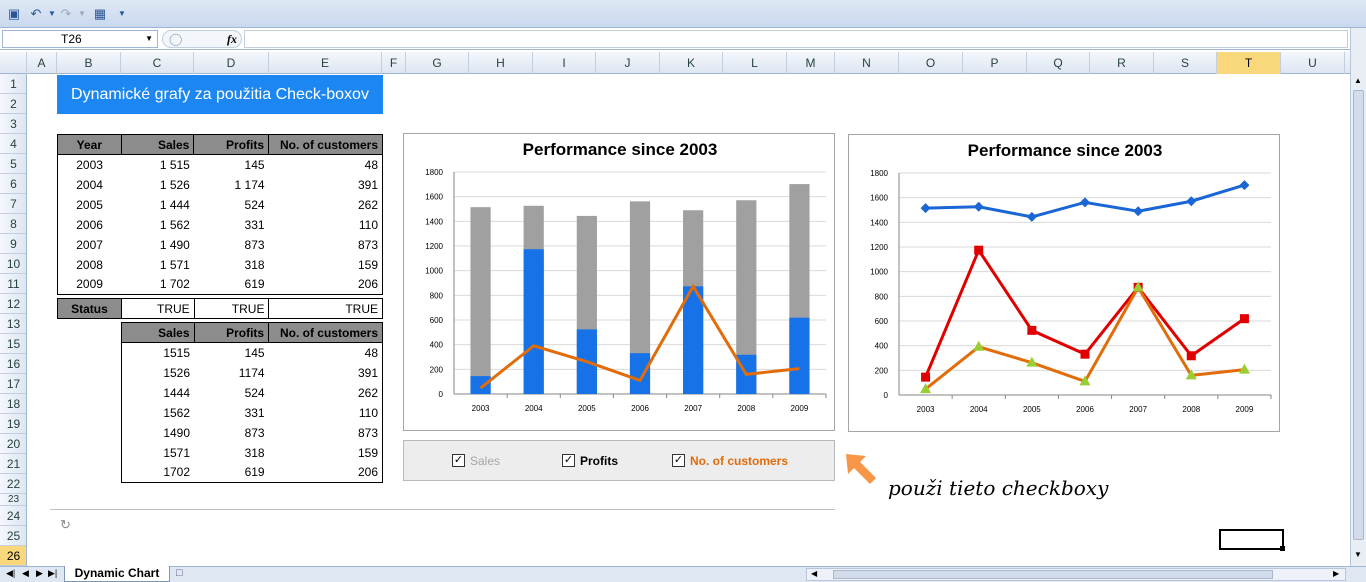 The width and height of the screenshot is (1366, 582). Describe the element at coordinates (158, 432) in the screenshot. I see `helper-table-cell: 1490` at that location.